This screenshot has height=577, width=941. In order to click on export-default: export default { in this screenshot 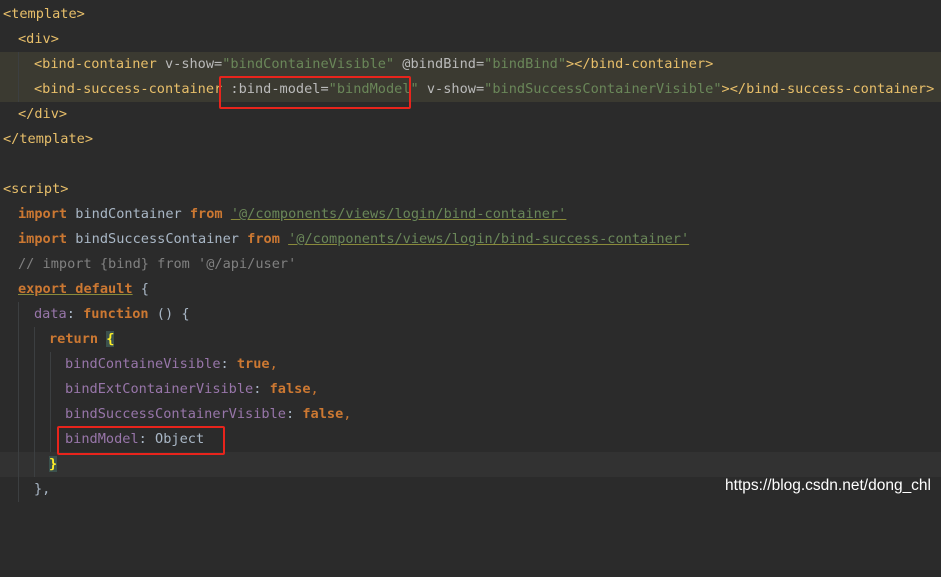, I will do `click(83, 289)`.